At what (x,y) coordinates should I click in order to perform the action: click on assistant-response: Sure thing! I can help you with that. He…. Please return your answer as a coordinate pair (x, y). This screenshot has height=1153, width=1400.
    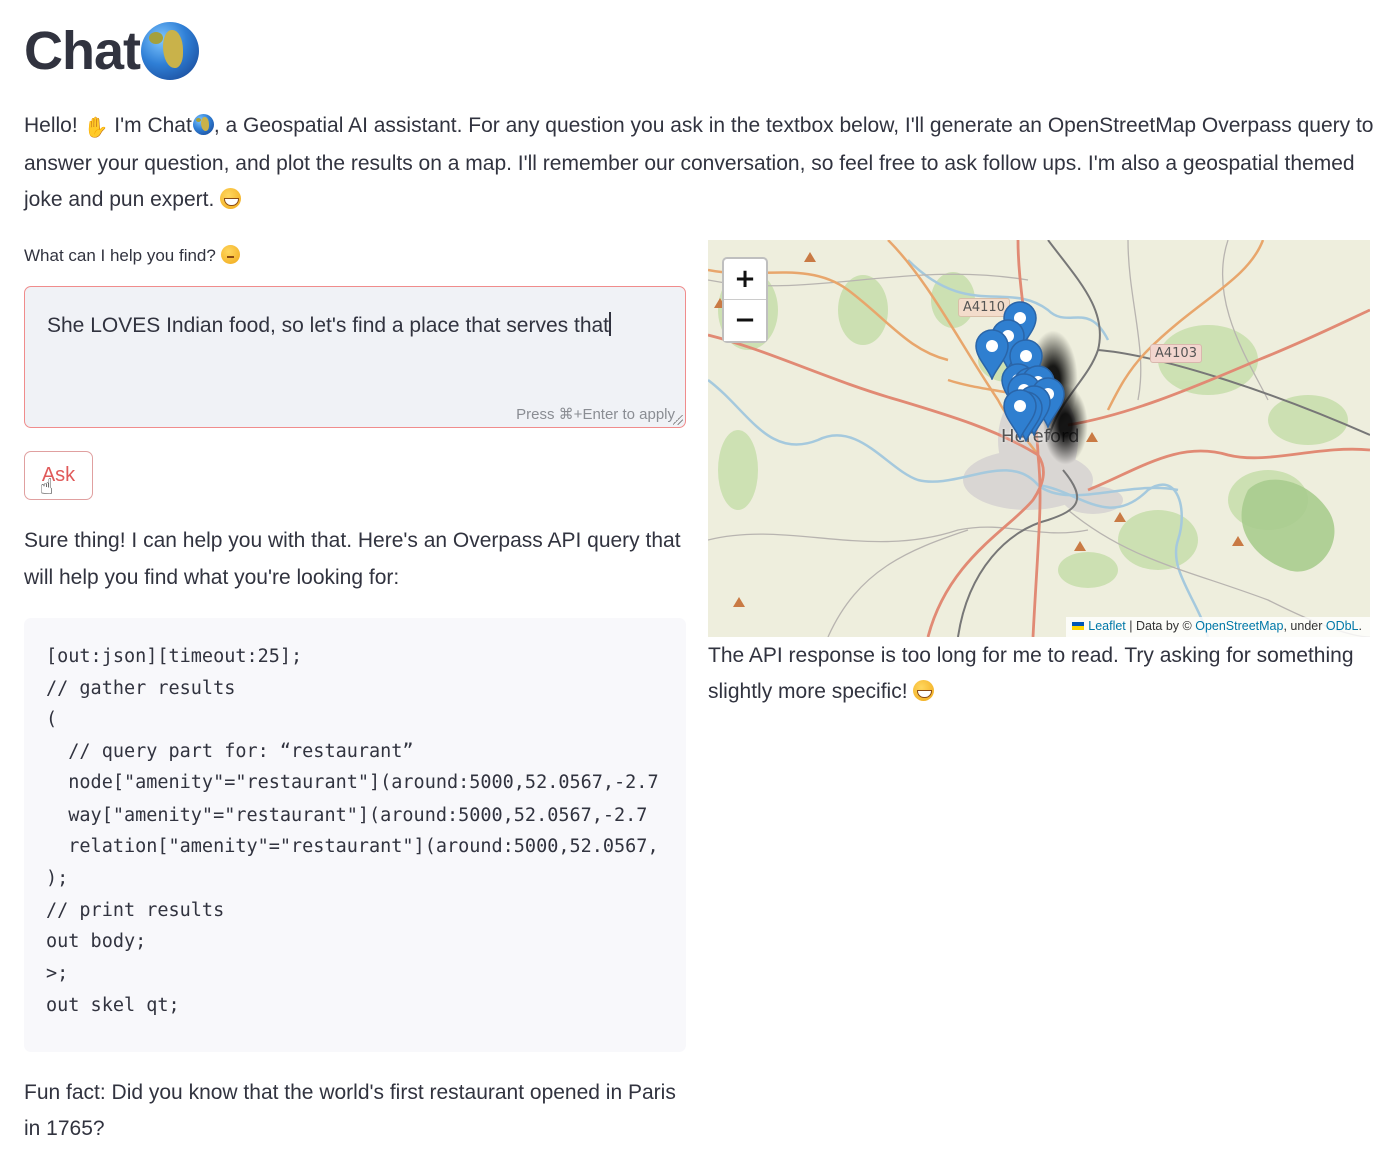
    Looking at the image, I should click on (352, 559).